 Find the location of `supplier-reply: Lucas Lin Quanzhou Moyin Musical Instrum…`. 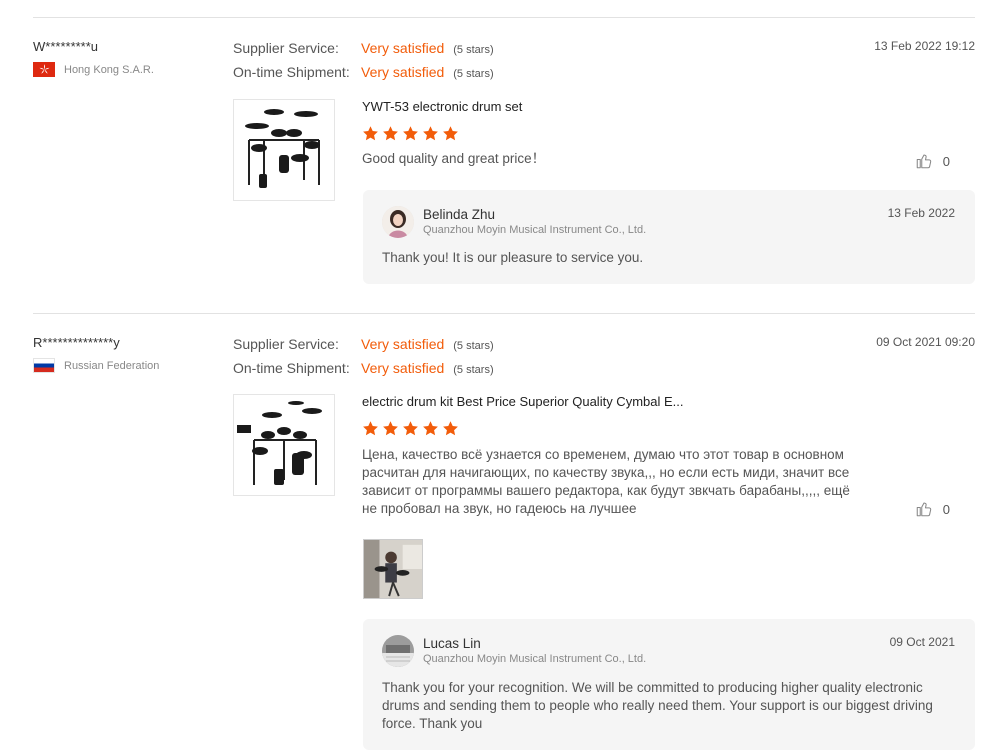

supplier-reply: Lucas Lin Quanzhou Moyin Musical Instrum… is located at coordinates (669, 684).